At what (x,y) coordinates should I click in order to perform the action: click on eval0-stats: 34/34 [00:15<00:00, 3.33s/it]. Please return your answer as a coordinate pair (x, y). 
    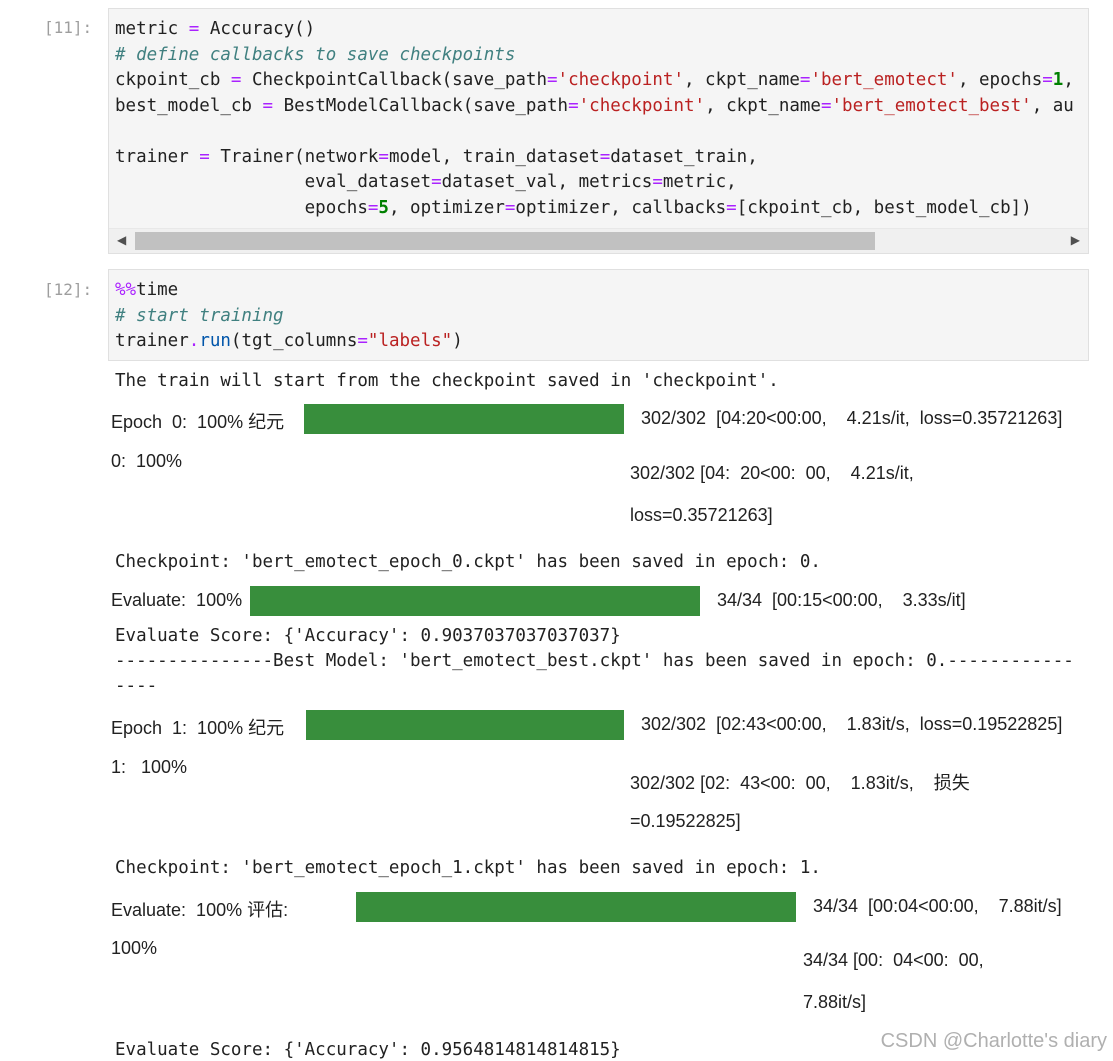
    Looking at the image, I should click on (841, 600).